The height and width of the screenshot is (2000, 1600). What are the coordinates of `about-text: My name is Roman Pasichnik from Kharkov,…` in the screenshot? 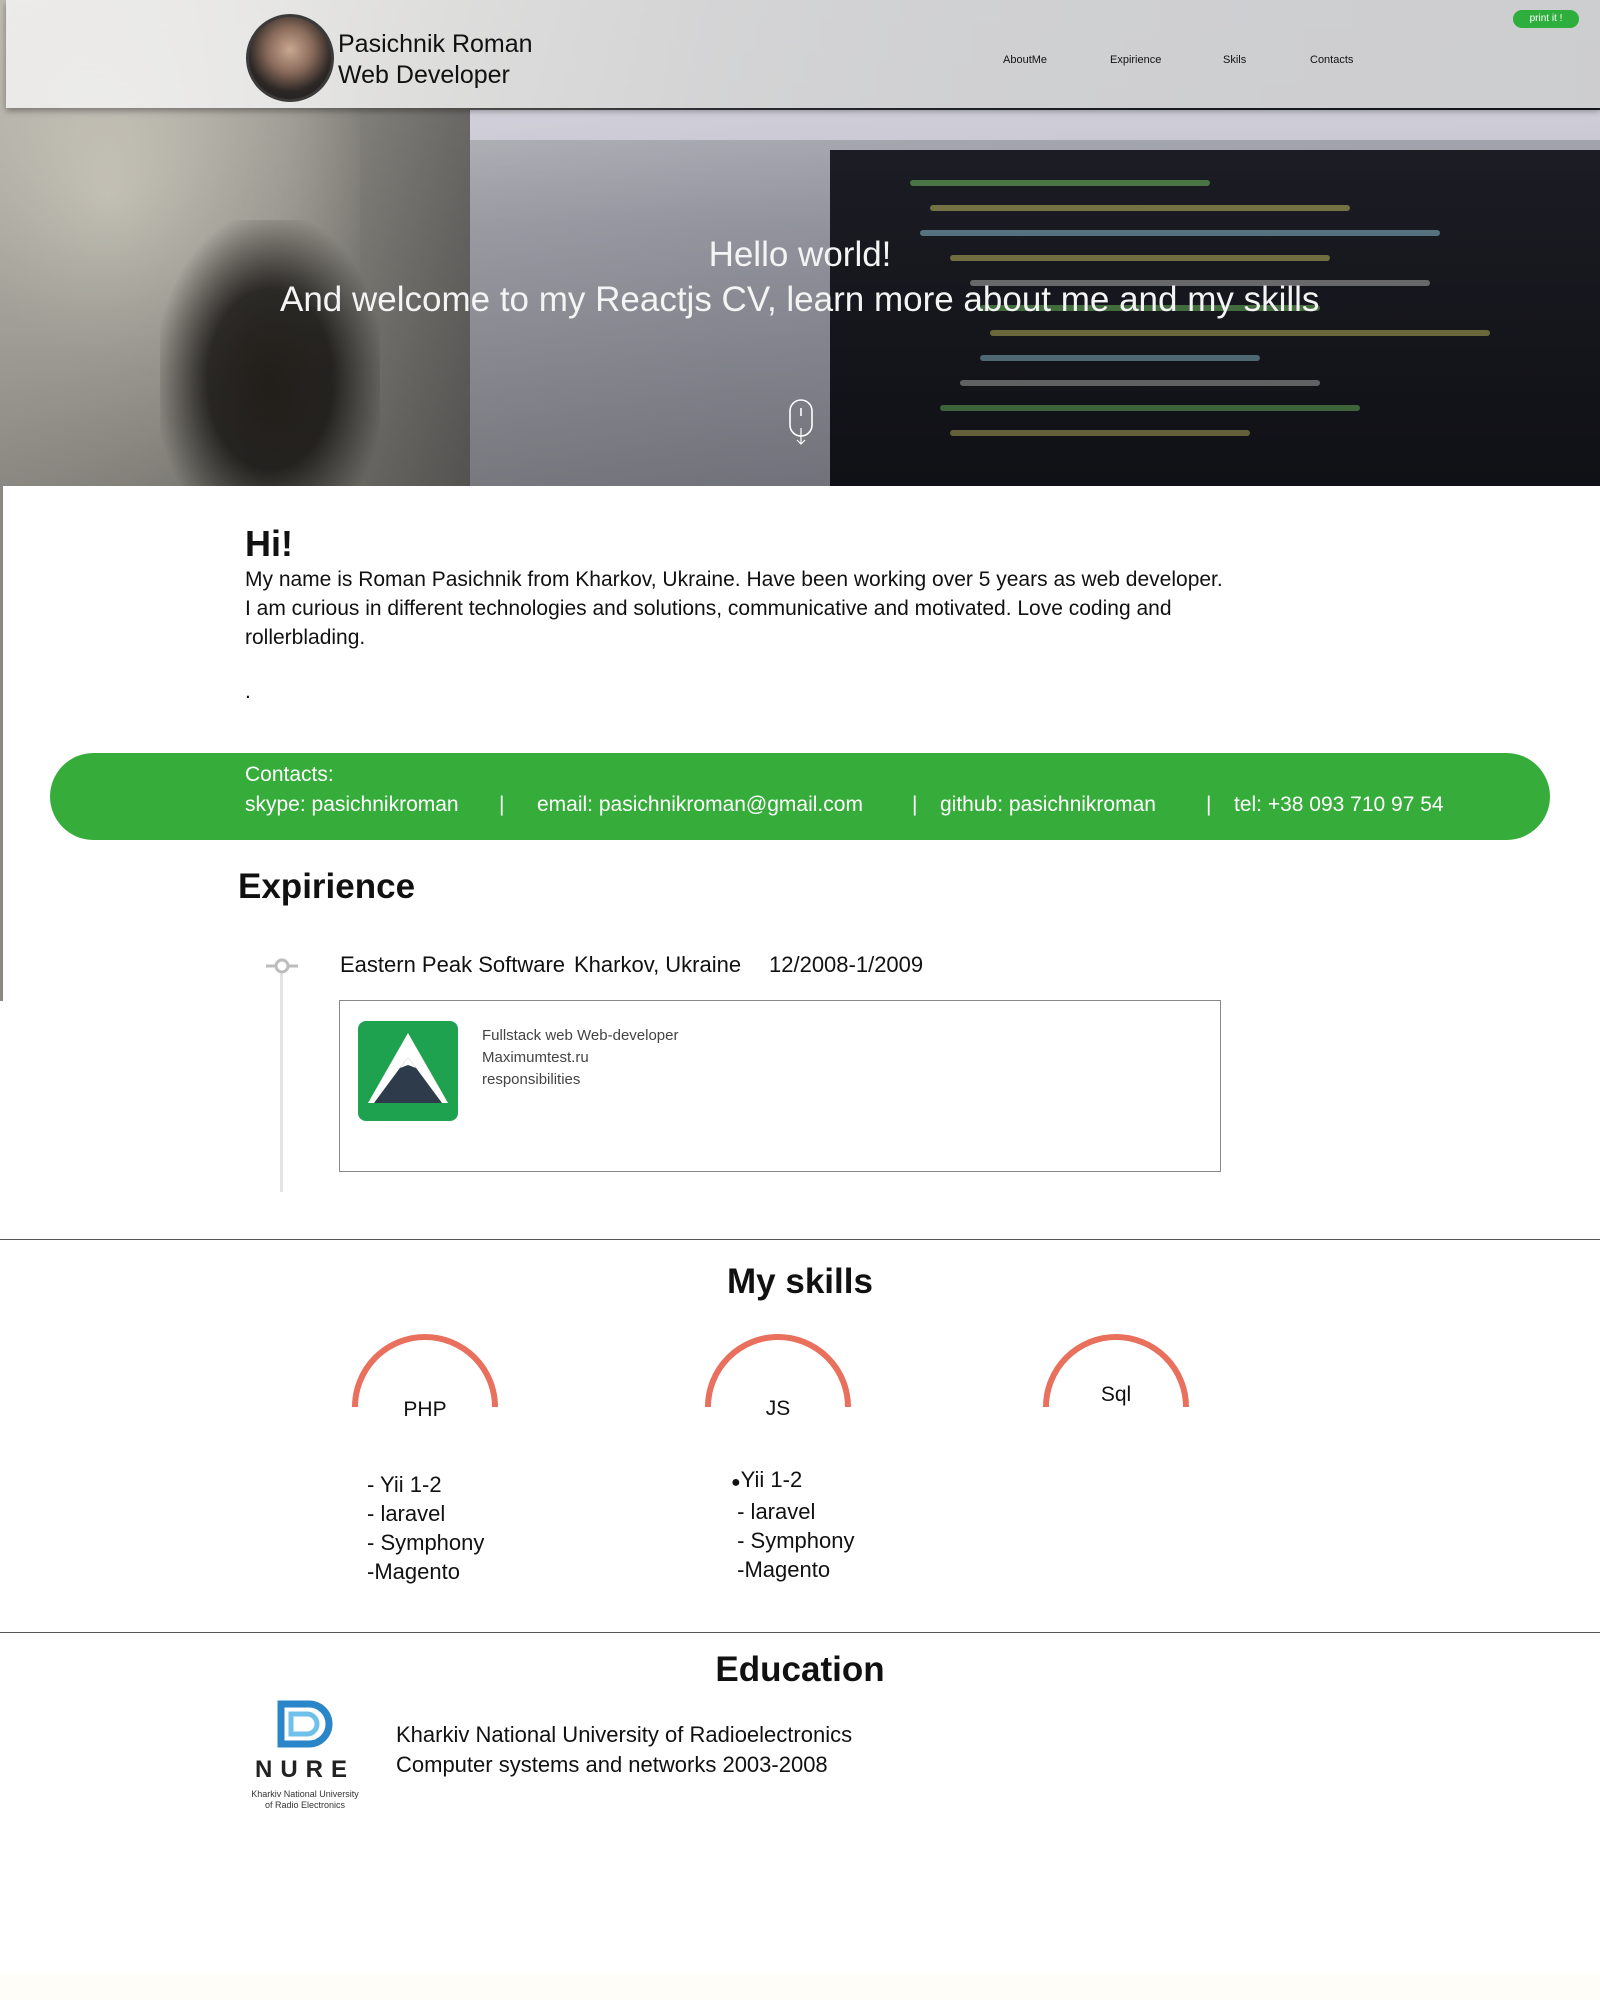 It's located at (734, 608).